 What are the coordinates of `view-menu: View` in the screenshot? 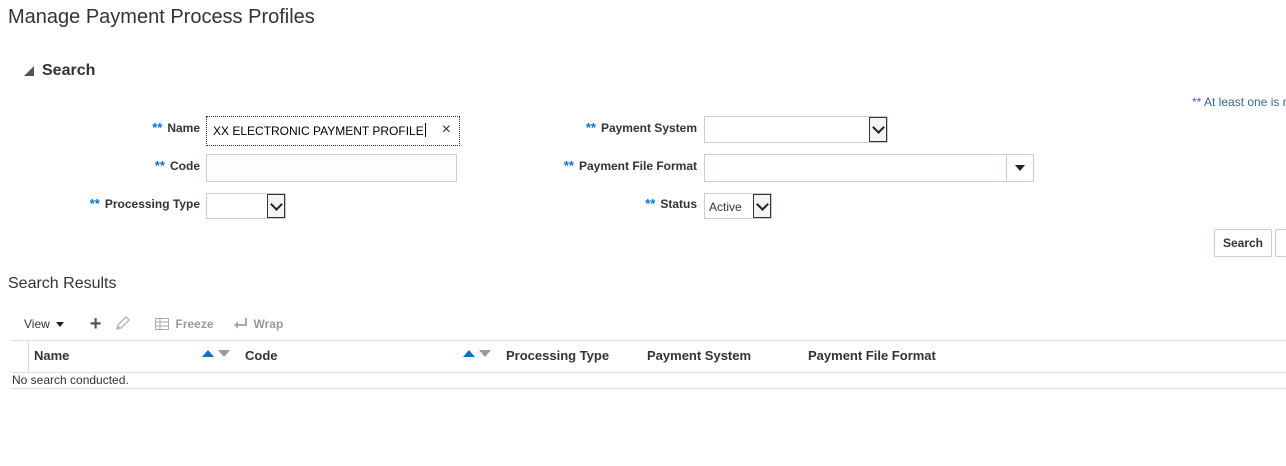 It's located at (44, 324).